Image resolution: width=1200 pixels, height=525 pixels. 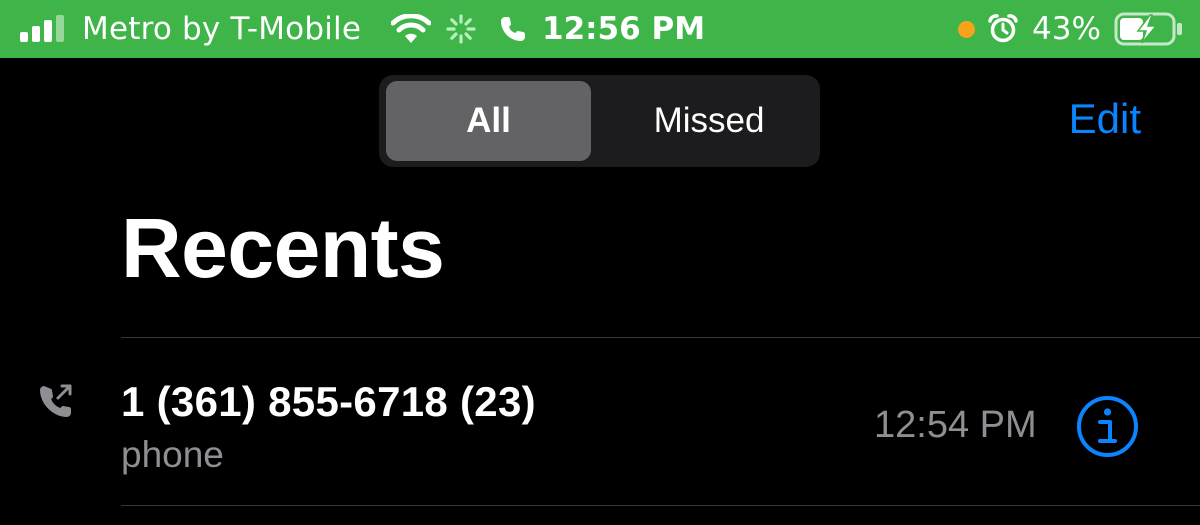 I want to click on status-bar: Metro by T-Mobile 12:56 PM 43%, so click(x=600, y=29).